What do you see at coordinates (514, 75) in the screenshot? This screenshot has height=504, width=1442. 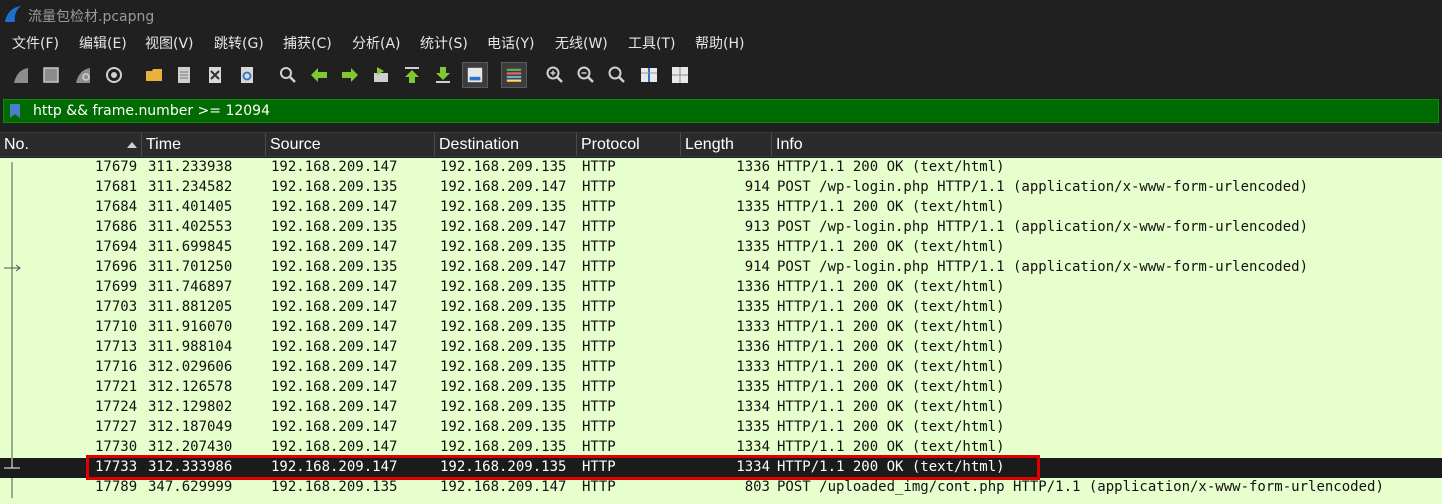 I see `colorize-icon` at bounding box center [514, 75].